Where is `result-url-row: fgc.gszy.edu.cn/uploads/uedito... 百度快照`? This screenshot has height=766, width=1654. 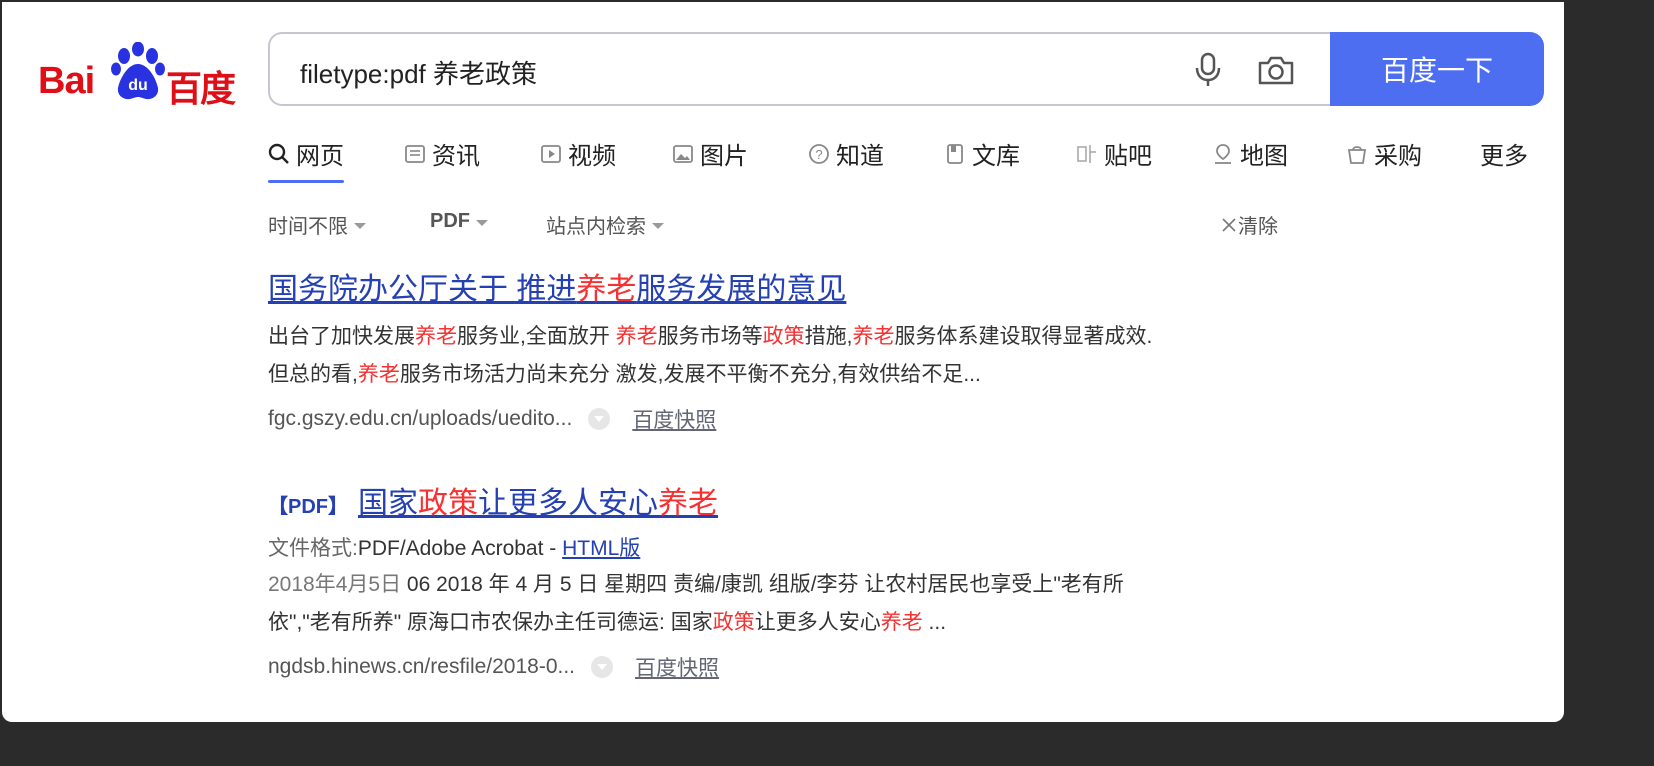
result-url-row: fgc.gszy.edu.cn/uploads/uedito... 百度快照 is located at coordinates (798, 419).